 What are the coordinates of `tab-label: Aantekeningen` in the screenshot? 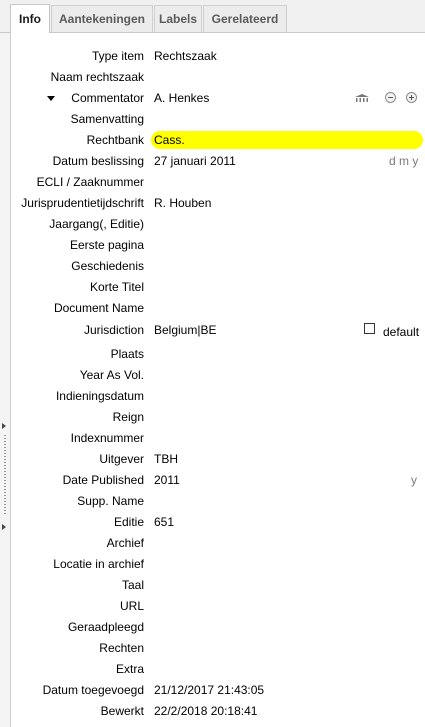 It's located at (101, 19).